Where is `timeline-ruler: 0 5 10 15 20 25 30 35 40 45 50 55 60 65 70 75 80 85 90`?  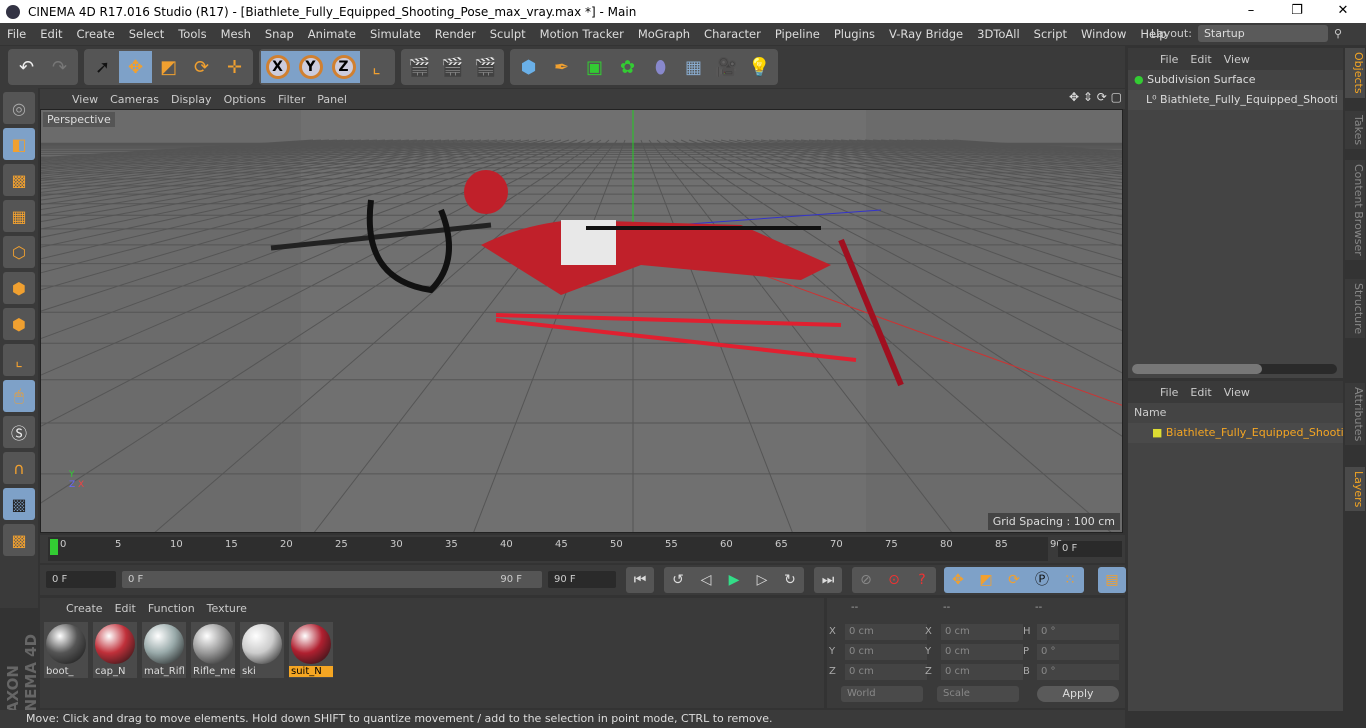 timeline-ruler: 0 5 10 15 20 25 30 35 40 45 50 55 60 65 70 75 80 85 90 is located at coordinates (555, 549).